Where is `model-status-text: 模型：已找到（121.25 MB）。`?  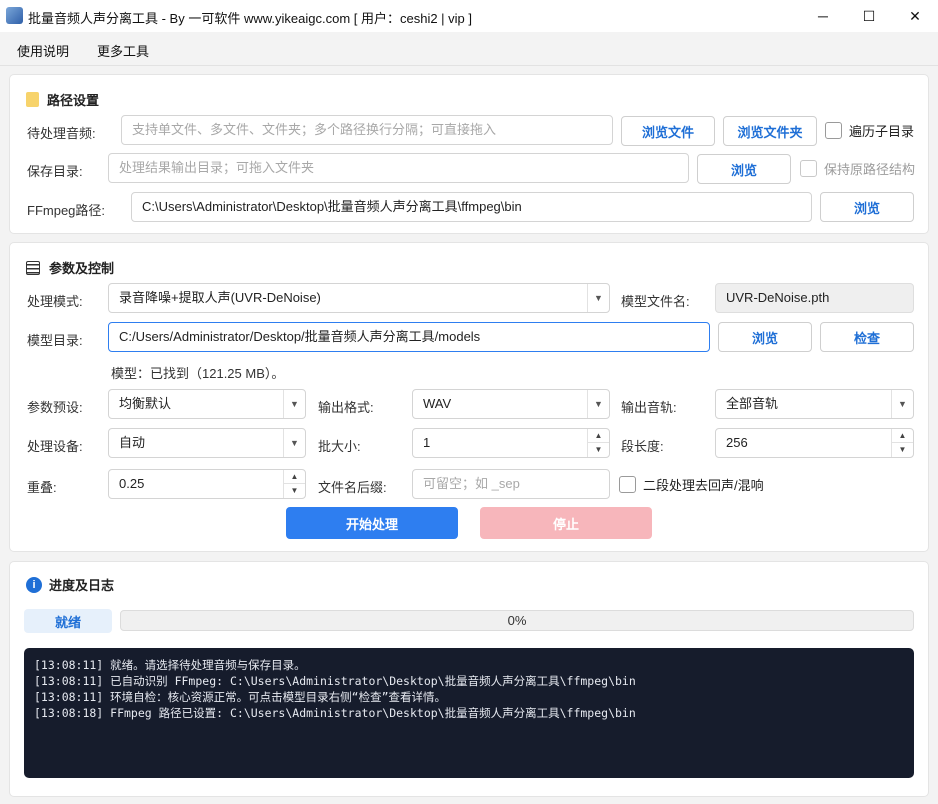
model-status-text: 模型：已找到（121.25 MB）。 is located at coordinates (198, 373).